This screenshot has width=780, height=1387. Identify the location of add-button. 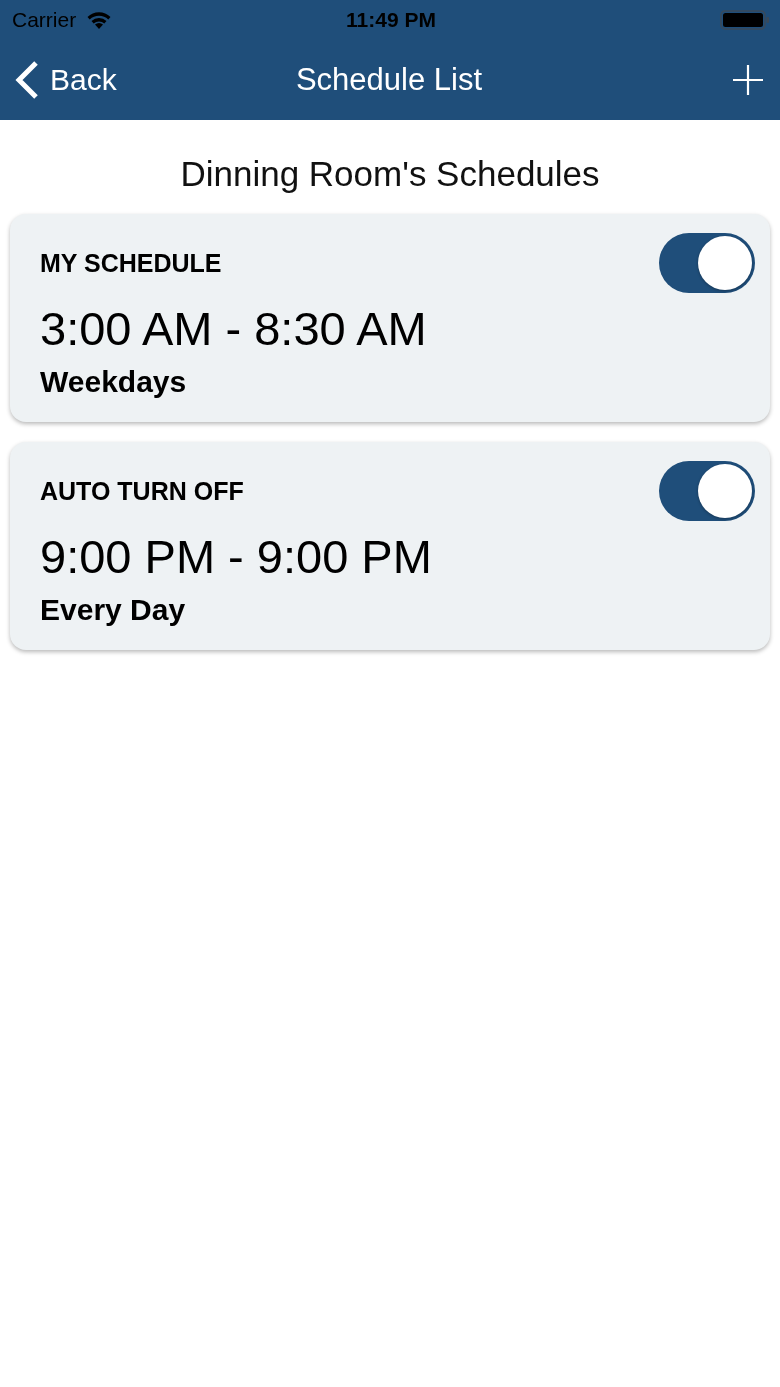
(748, 80).